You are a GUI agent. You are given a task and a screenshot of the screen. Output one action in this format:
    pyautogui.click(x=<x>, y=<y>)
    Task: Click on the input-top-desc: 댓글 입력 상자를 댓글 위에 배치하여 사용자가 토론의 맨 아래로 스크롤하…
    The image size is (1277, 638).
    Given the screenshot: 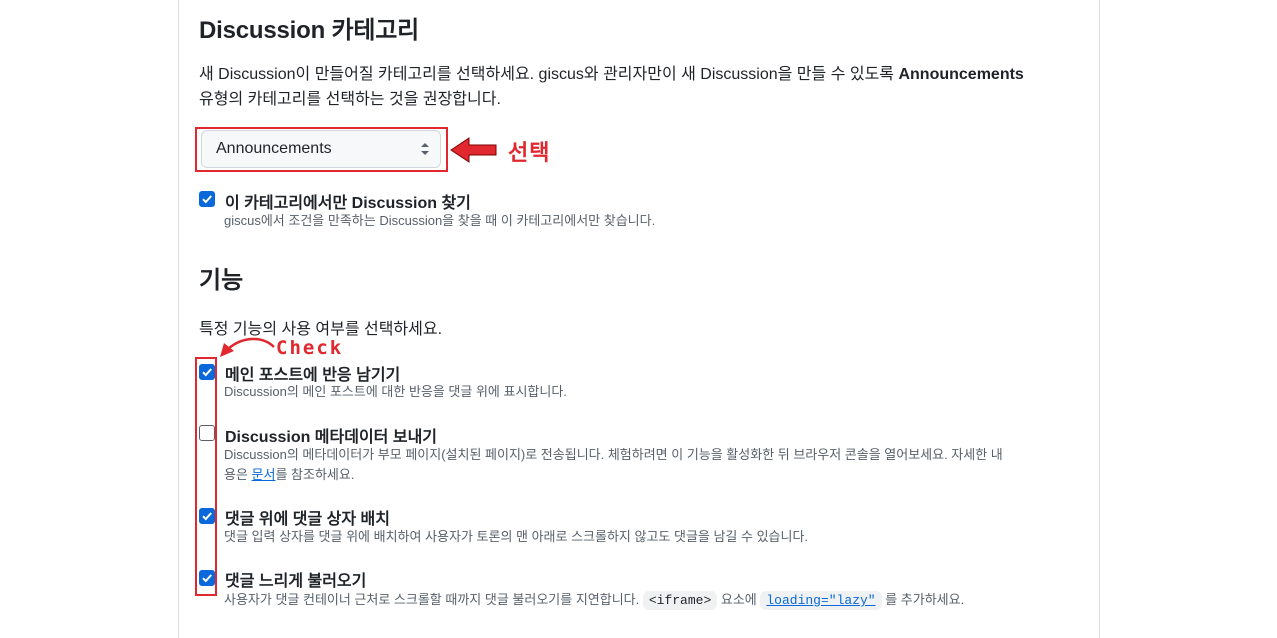 What is the action you would take?
    pyautogui.click(x=516, y=536)
    